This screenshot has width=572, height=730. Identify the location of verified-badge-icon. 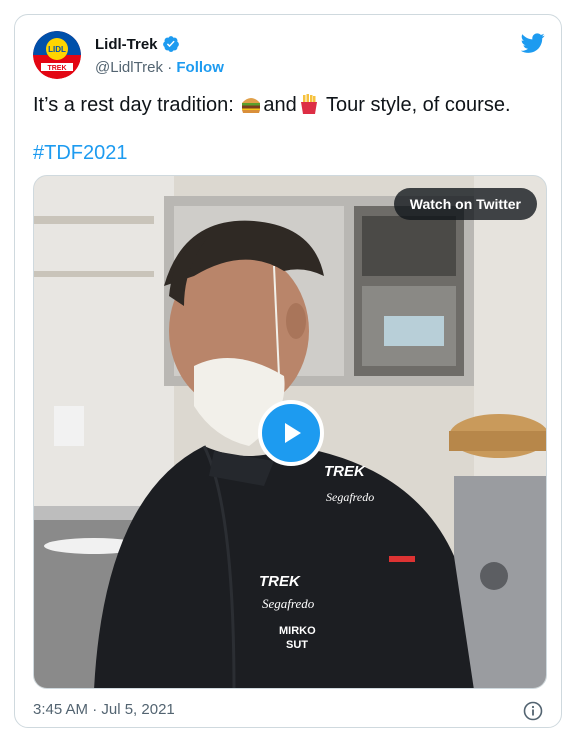
(170, 44).